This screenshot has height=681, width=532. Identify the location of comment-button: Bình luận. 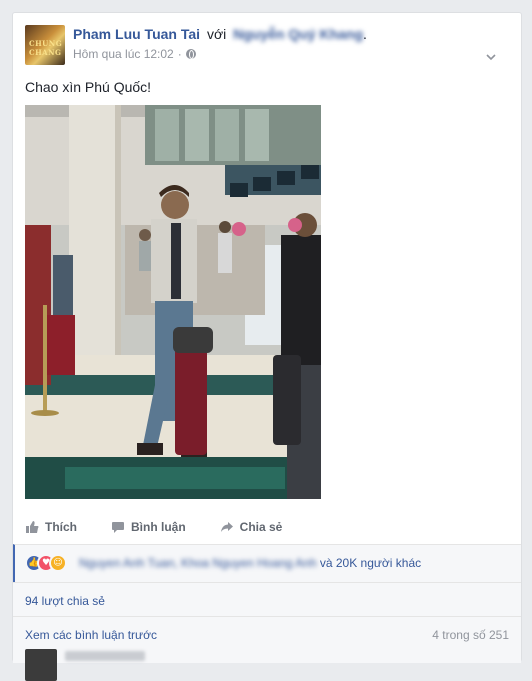
(148, 527).